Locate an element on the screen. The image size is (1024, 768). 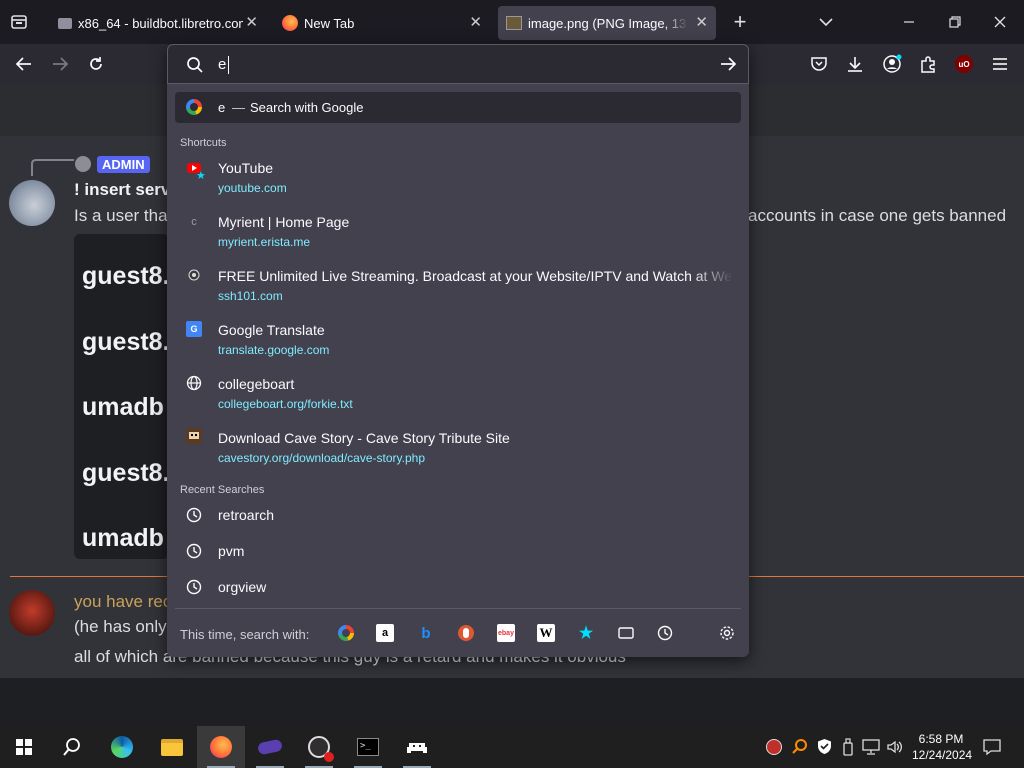
clock-icon is located at coordinates (194, 551).